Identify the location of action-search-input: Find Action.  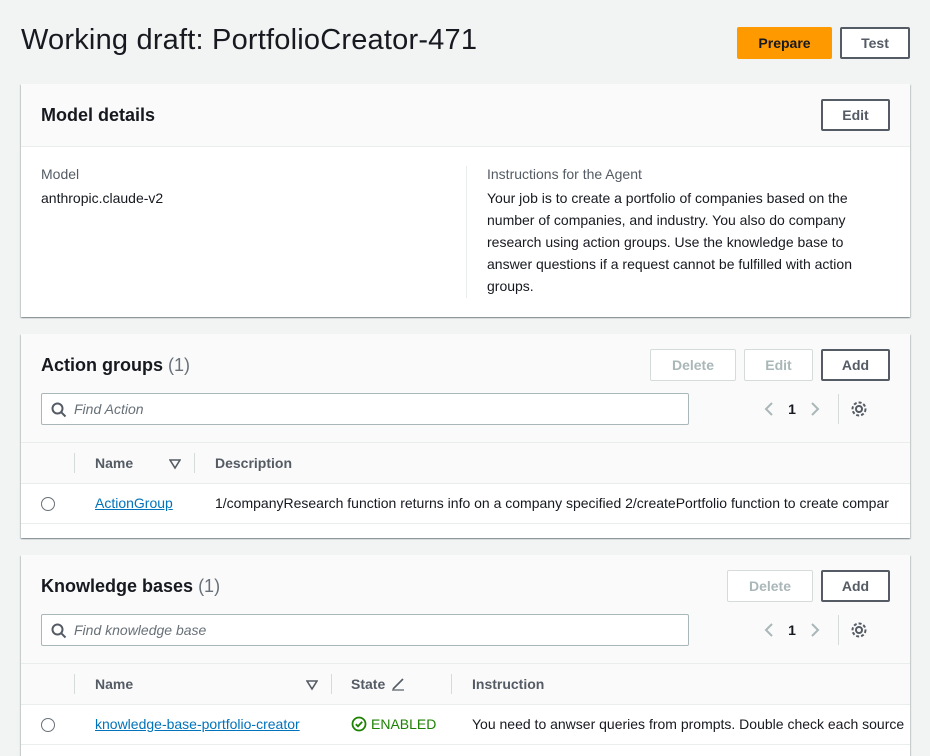
(365, 409).